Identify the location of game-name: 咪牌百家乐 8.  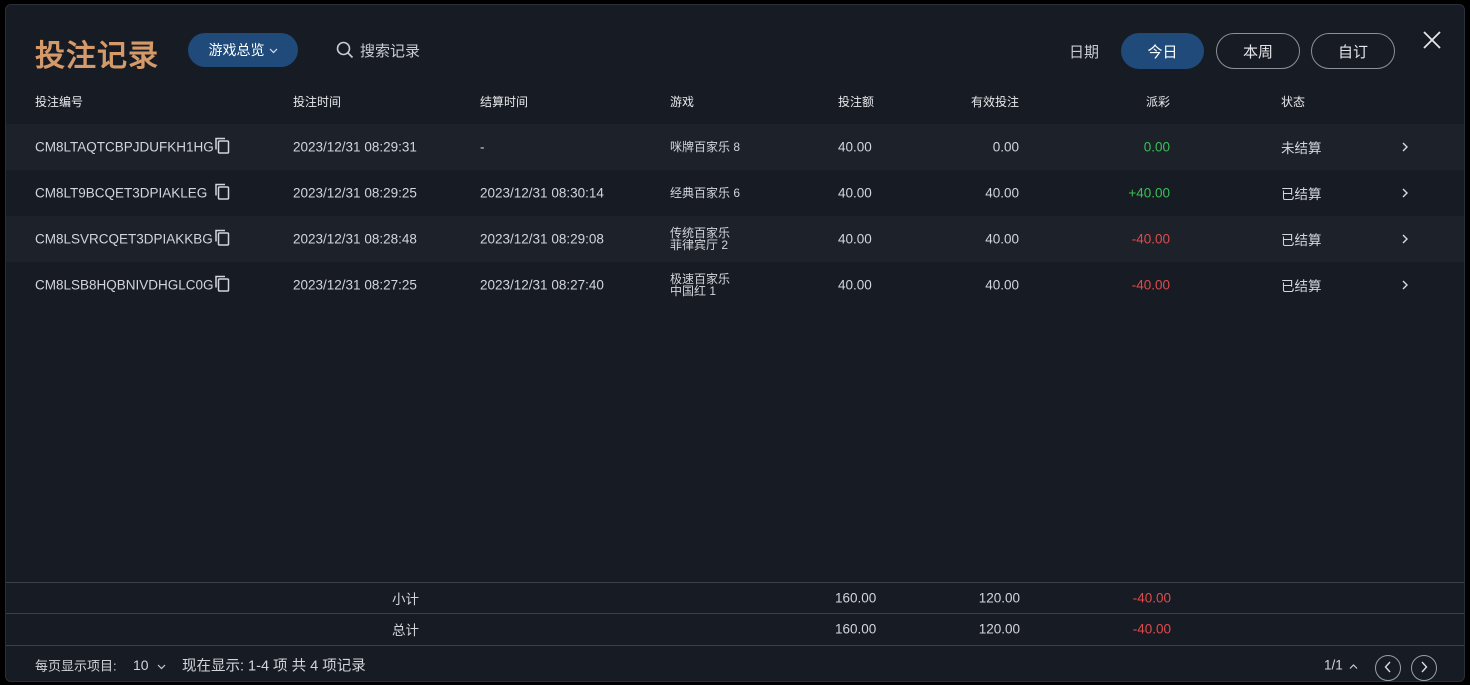
(705, 147).